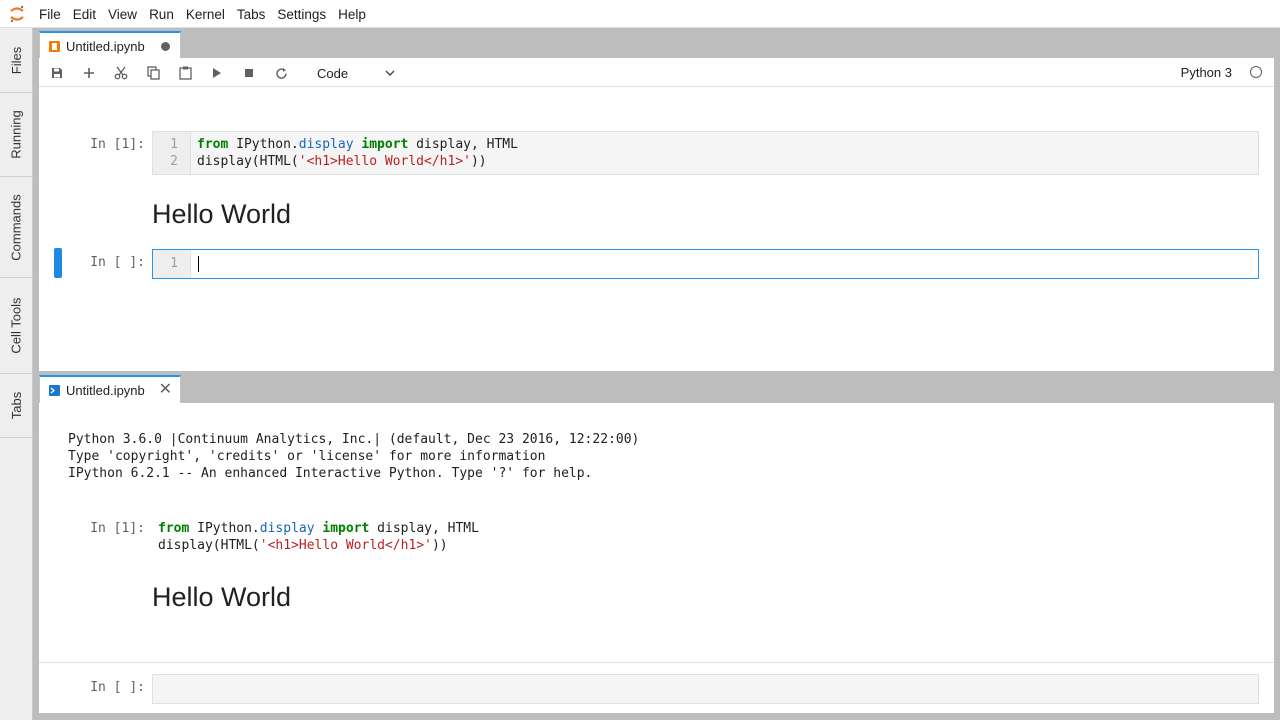  I want to click on menu-kernel: Kernel, so click(205, 14).